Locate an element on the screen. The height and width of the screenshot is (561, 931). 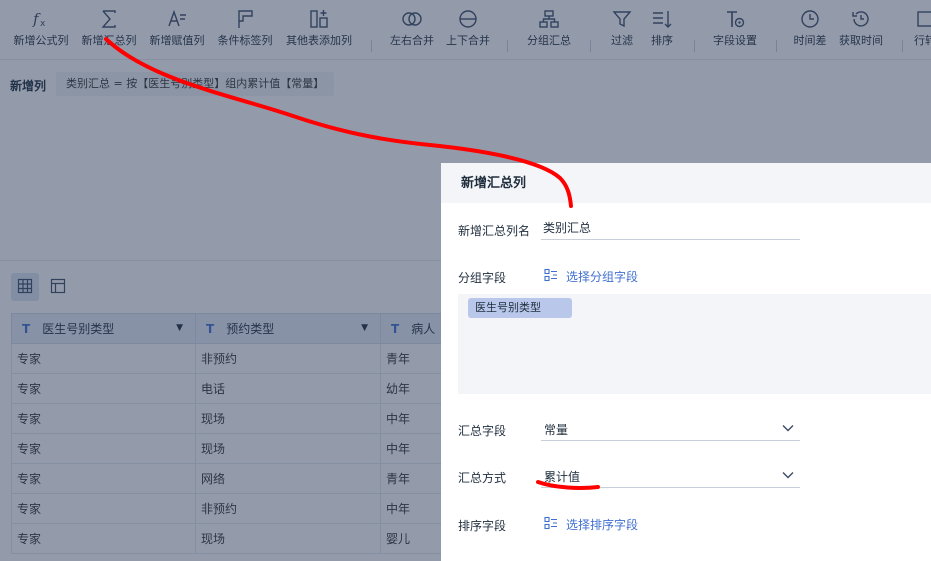
summary-field-select: 常量 is located at coordinates (670, 428).